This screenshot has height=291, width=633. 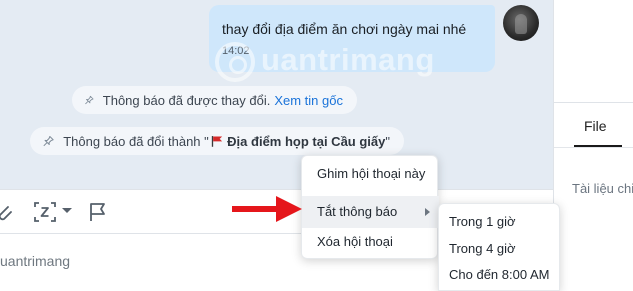 I want to click on submenu-arrow-icon, so click(x=427, y=212).